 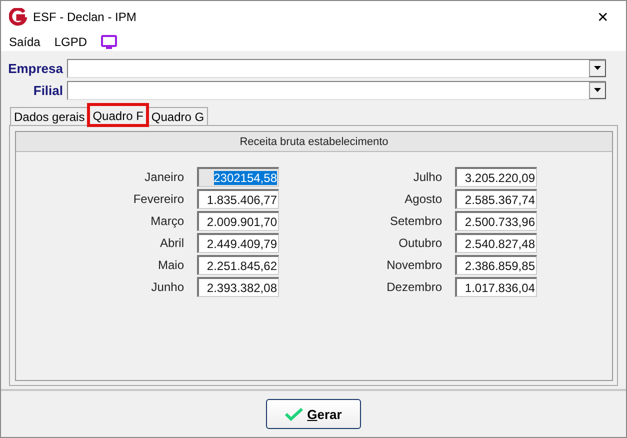 I want to click on month-label: Fevereiro, so click(x=158, y=199).